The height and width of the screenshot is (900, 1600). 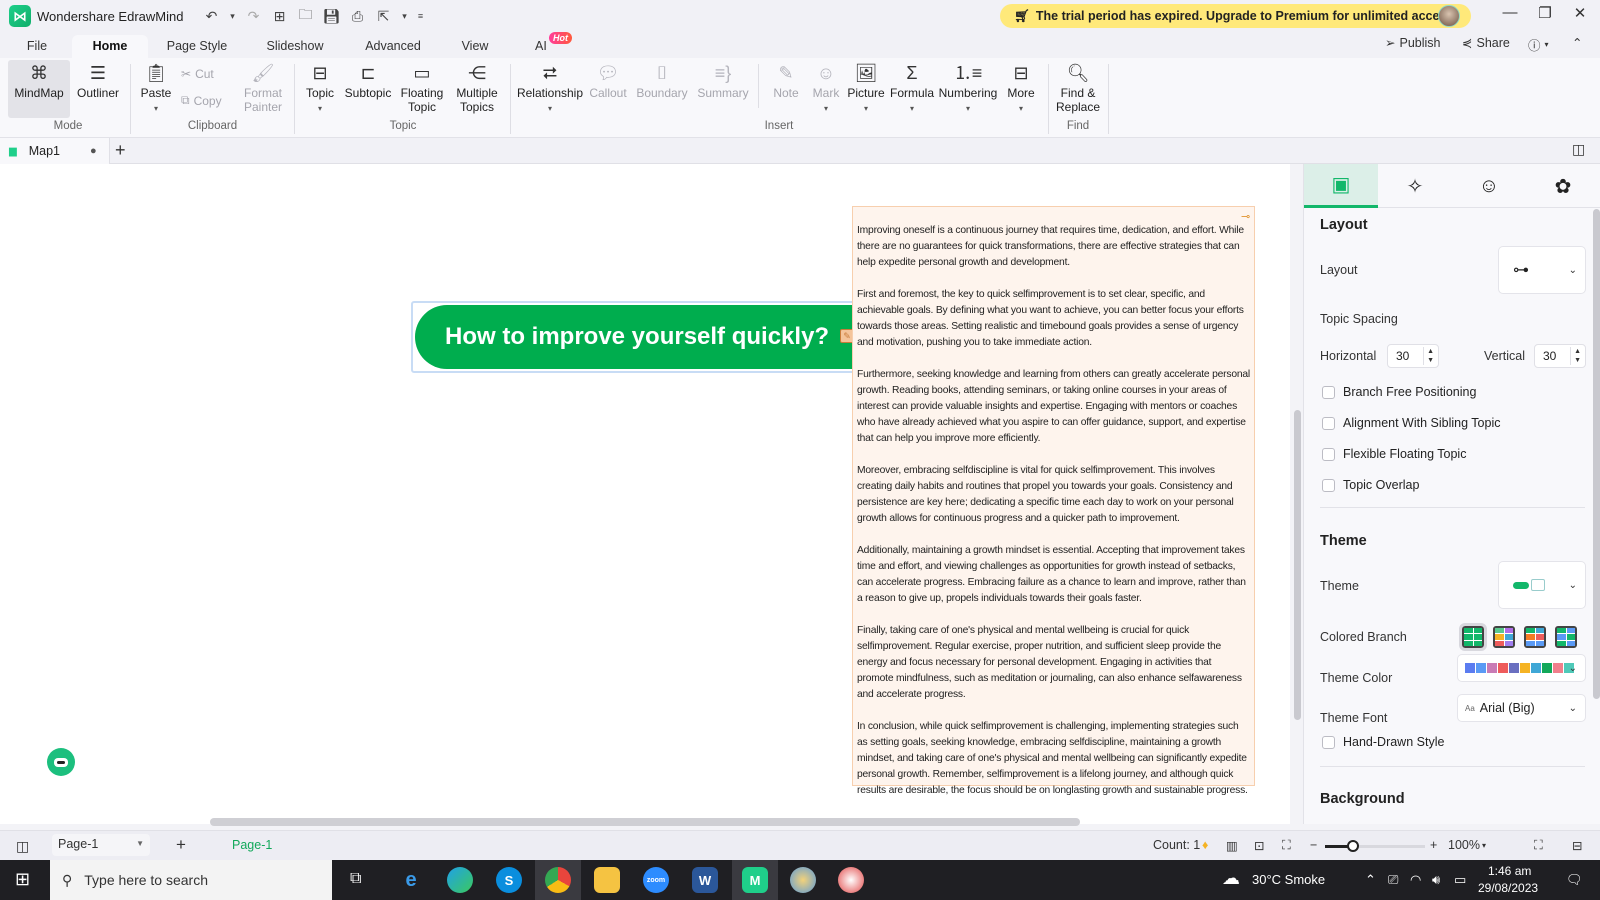 I want to click on mark-button: ☺ Mark ▾, so click(x=826, y=88).